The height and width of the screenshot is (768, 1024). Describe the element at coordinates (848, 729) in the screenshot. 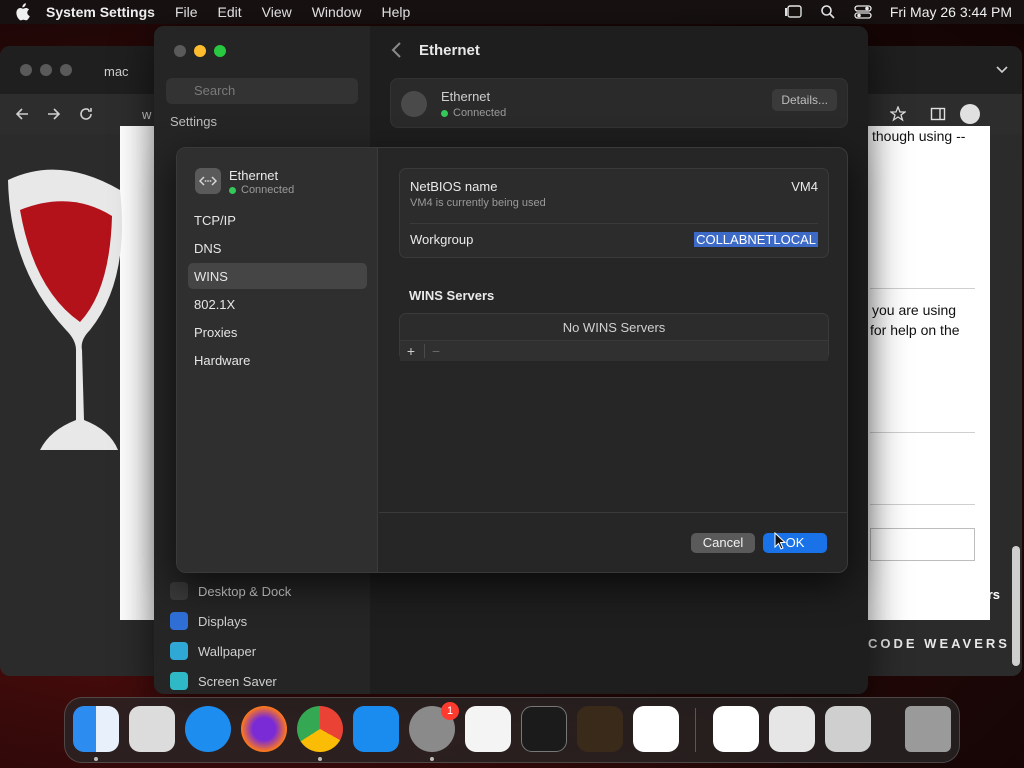

I see `boot-camp-icon` at that location.